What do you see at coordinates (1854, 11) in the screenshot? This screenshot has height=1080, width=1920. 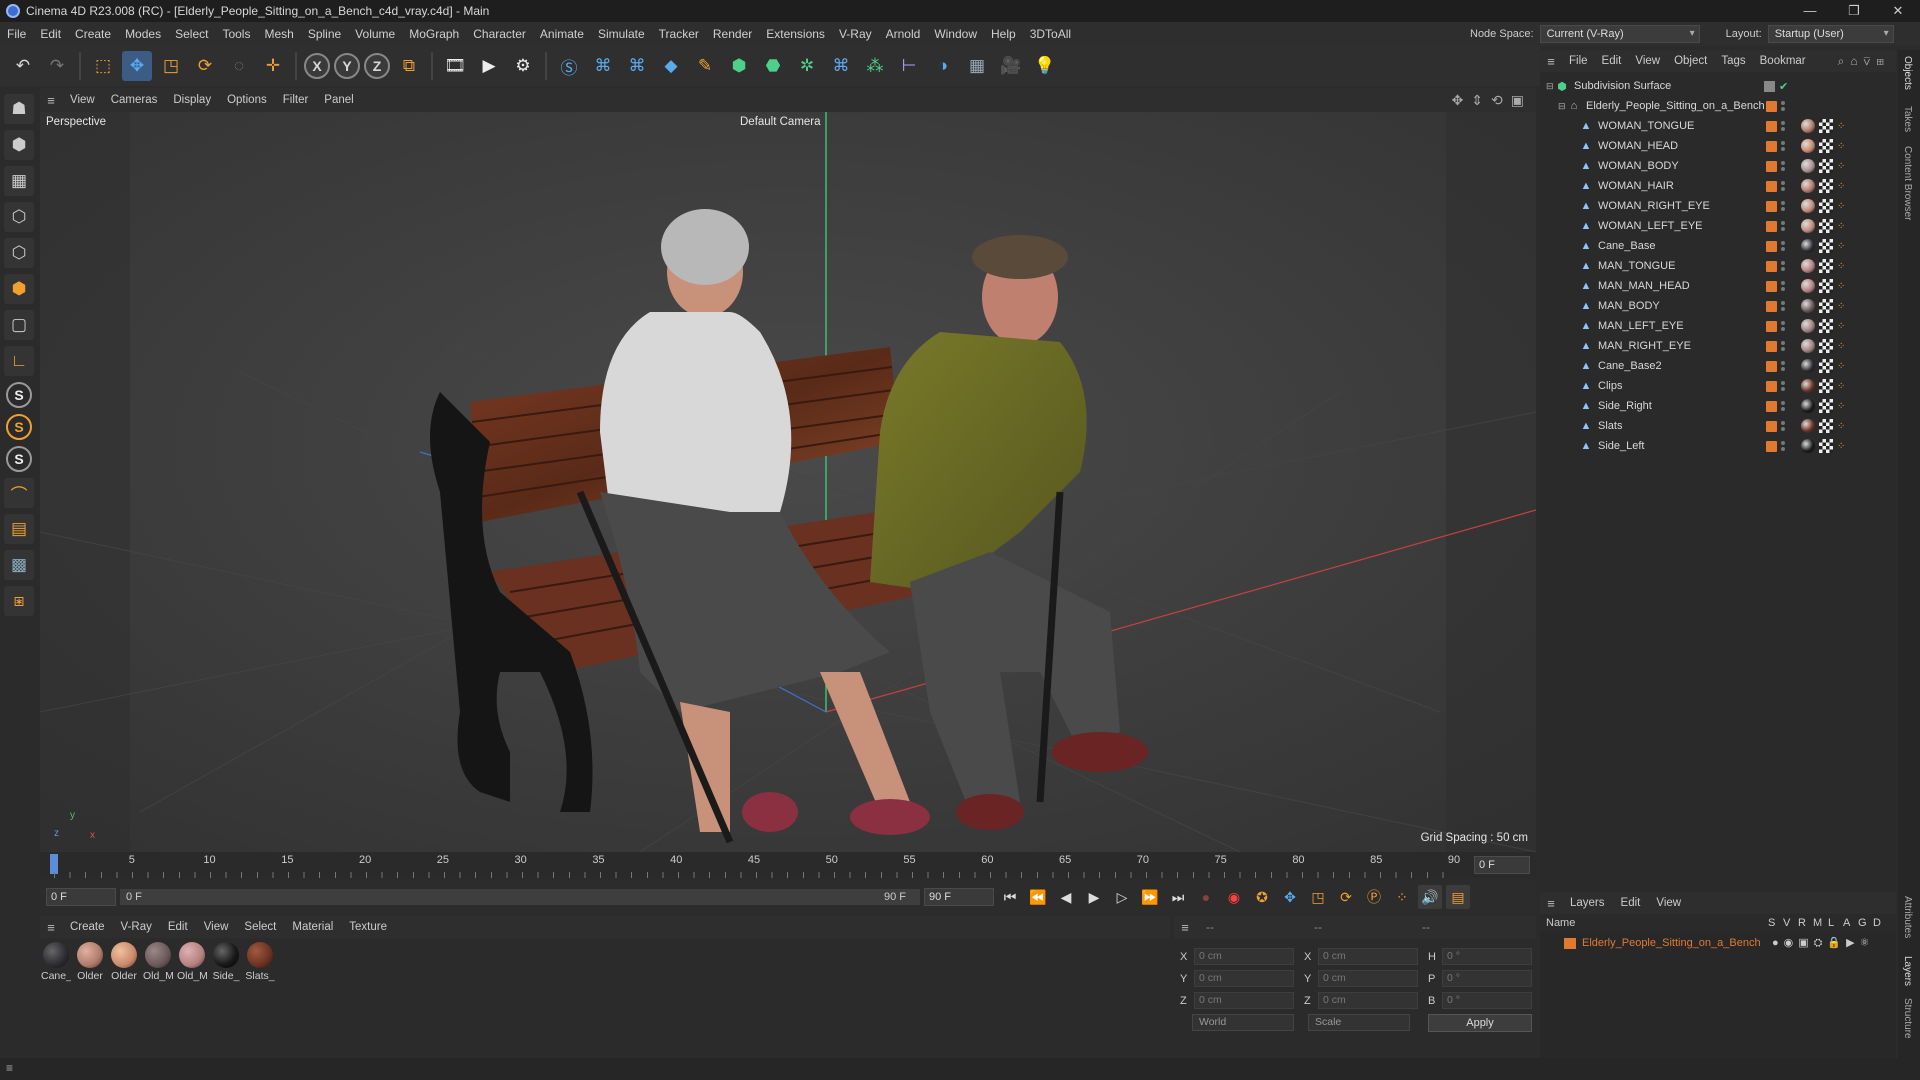 I see `maximize-button: ❐` at bounding box center [1854, 11].